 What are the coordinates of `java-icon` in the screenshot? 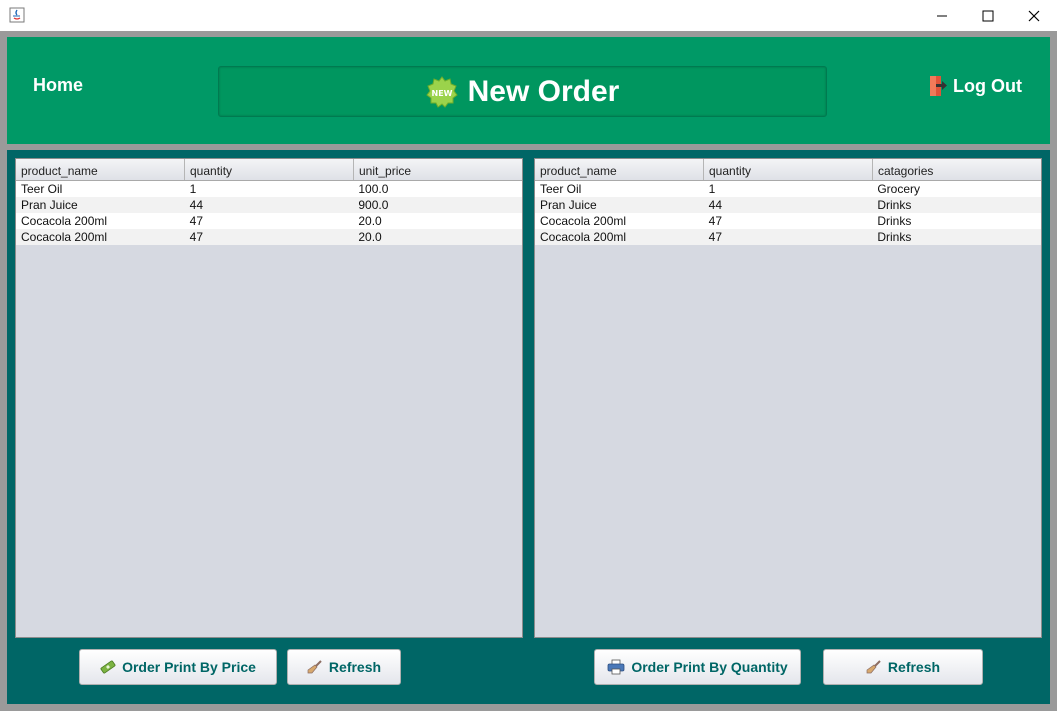 It's located at (17, 15).